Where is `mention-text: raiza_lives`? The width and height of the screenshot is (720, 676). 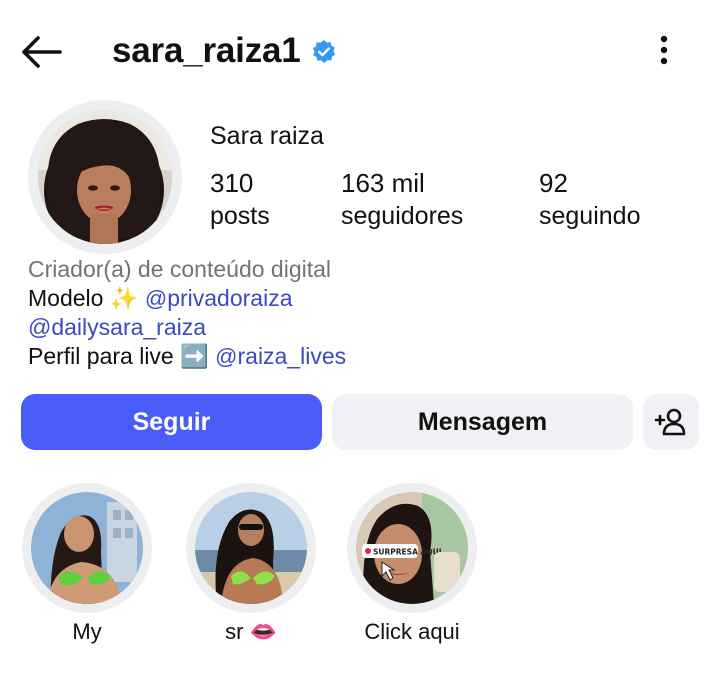 mention-text: raiza_lives is located at coordinates (292, 356).